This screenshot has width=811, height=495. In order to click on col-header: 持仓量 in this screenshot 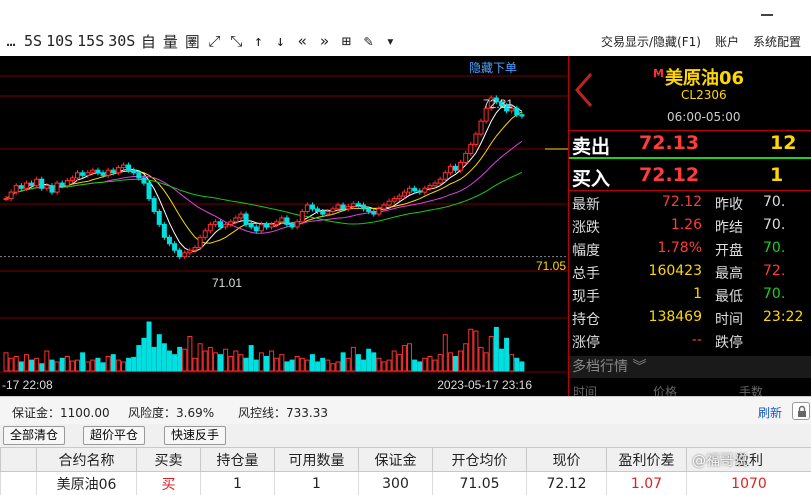, I will do `click(237, 459)`.